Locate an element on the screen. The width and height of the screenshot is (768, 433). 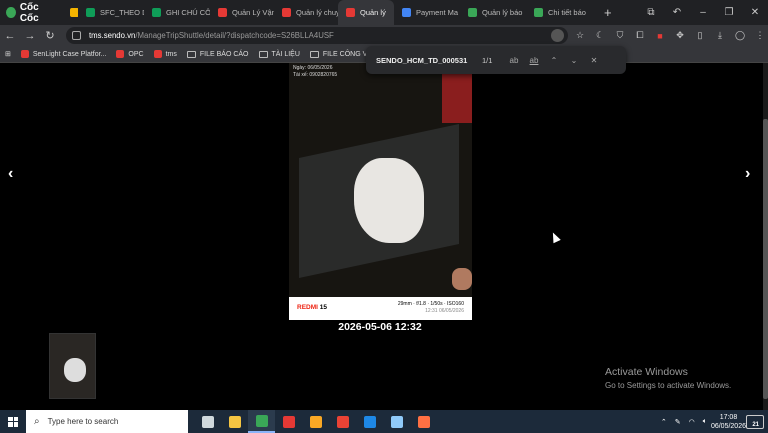
browser-tab: SFC_THEO D is located at coordinates (111, 12).